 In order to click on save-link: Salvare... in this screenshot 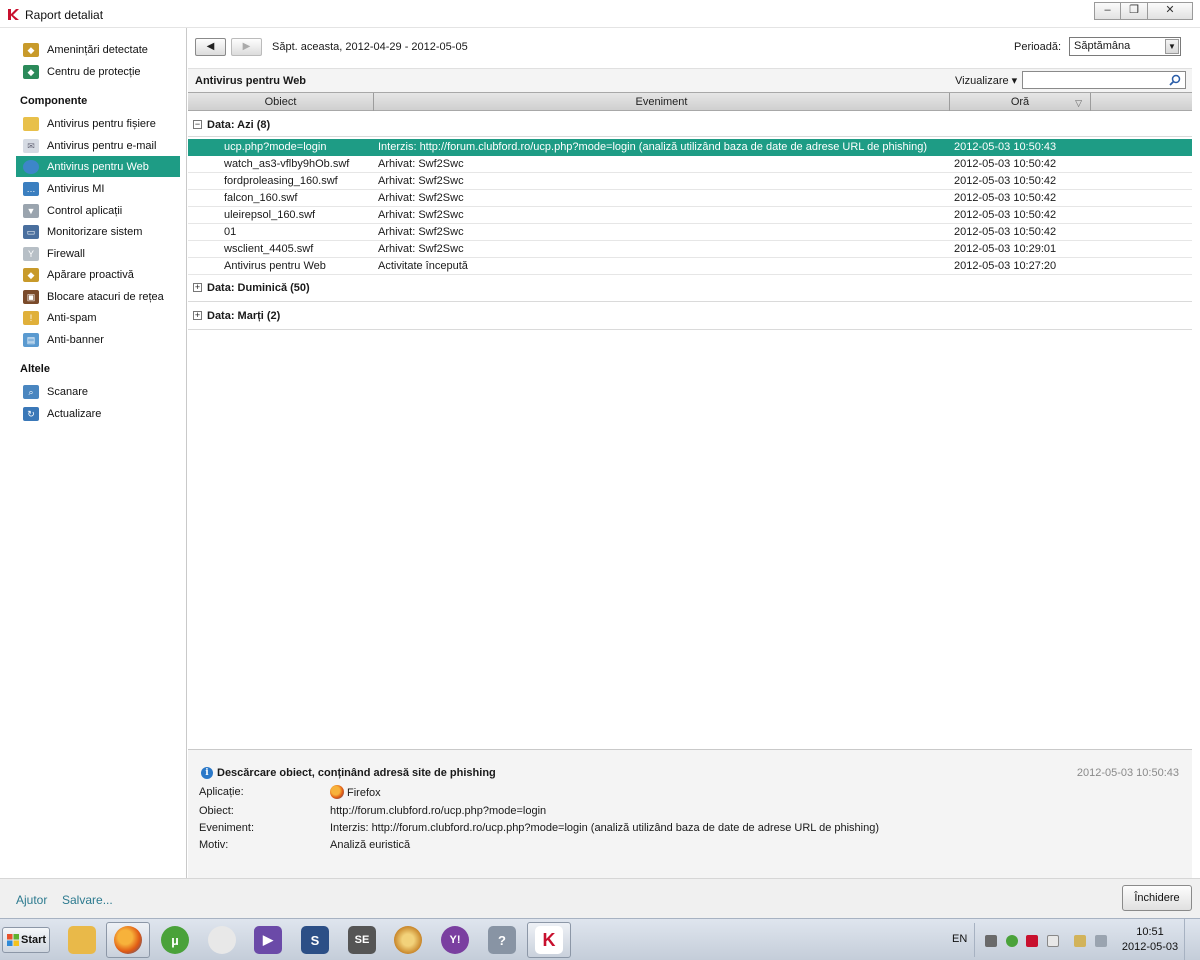, I will do `click(87, 900)`.